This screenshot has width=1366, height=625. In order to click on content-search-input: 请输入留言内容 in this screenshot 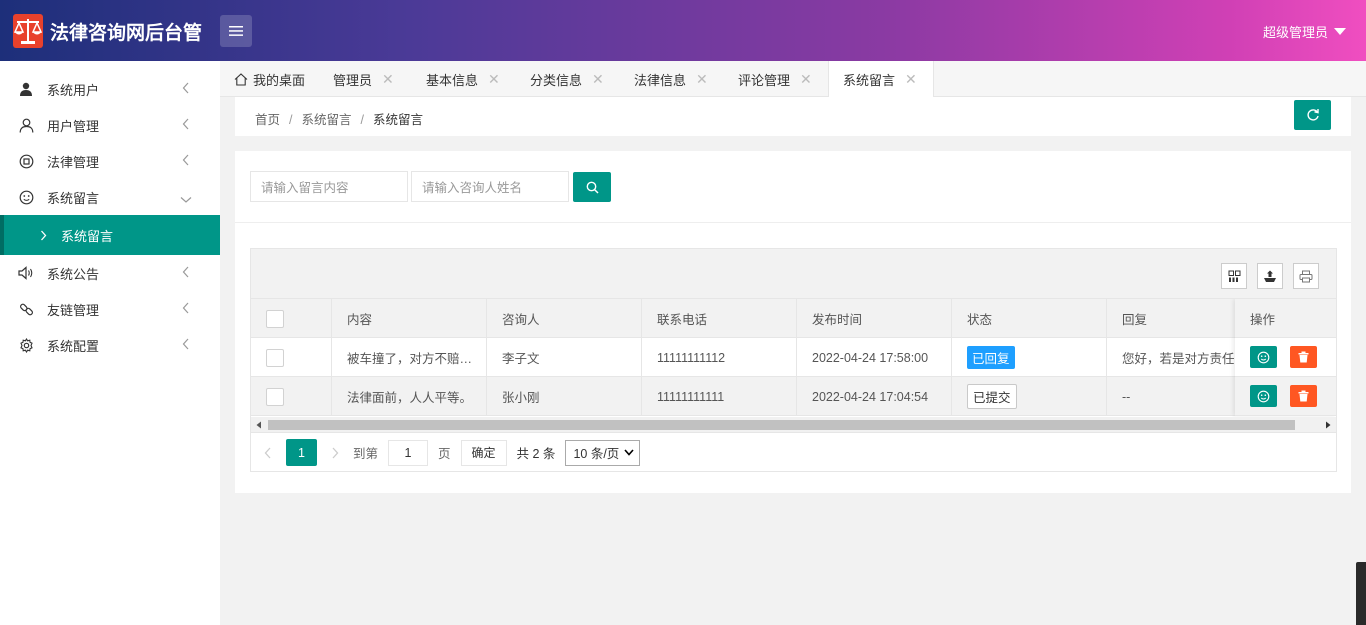, I will do `click(329, 186)`.